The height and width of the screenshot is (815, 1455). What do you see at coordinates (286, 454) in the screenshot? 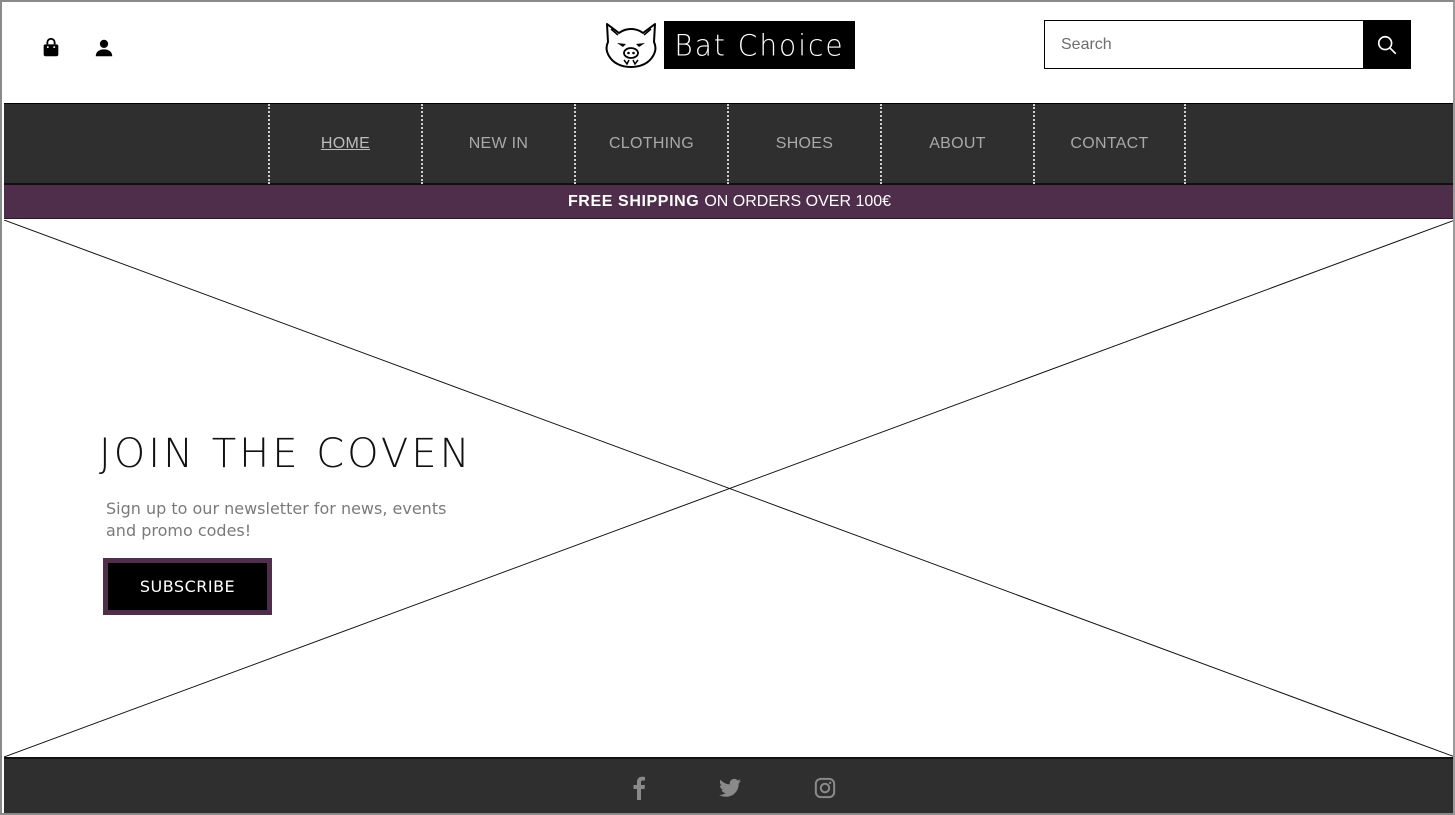
I see `hero-title: JOIN THE COVEN` at bounding box center [286, 454].